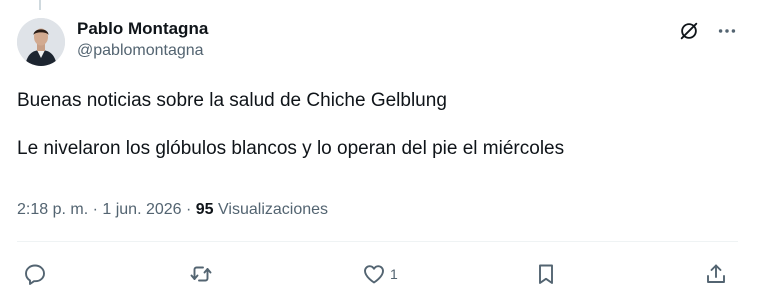 The height and width of the screenshot is (301, 760). I want to click on views-count: 95, so click(204, 209).